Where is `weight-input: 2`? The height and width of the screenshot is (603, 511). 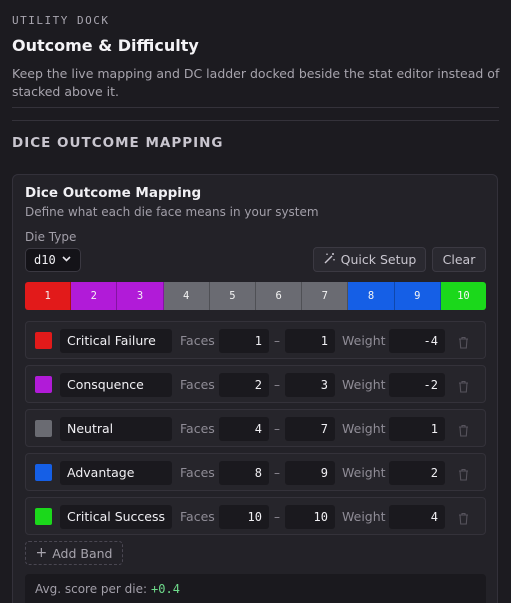 weight-input: 2 is located at coordinates (417, 473).